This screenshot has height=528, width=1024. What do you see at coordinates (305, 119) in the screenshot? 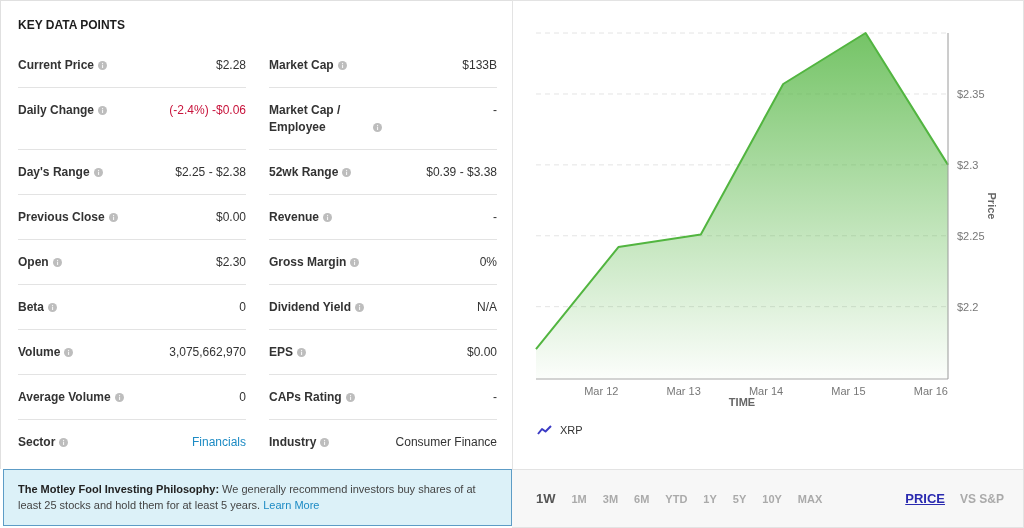
I see `field-label: Market Cap / Employee` at bounding box center [305, 119].